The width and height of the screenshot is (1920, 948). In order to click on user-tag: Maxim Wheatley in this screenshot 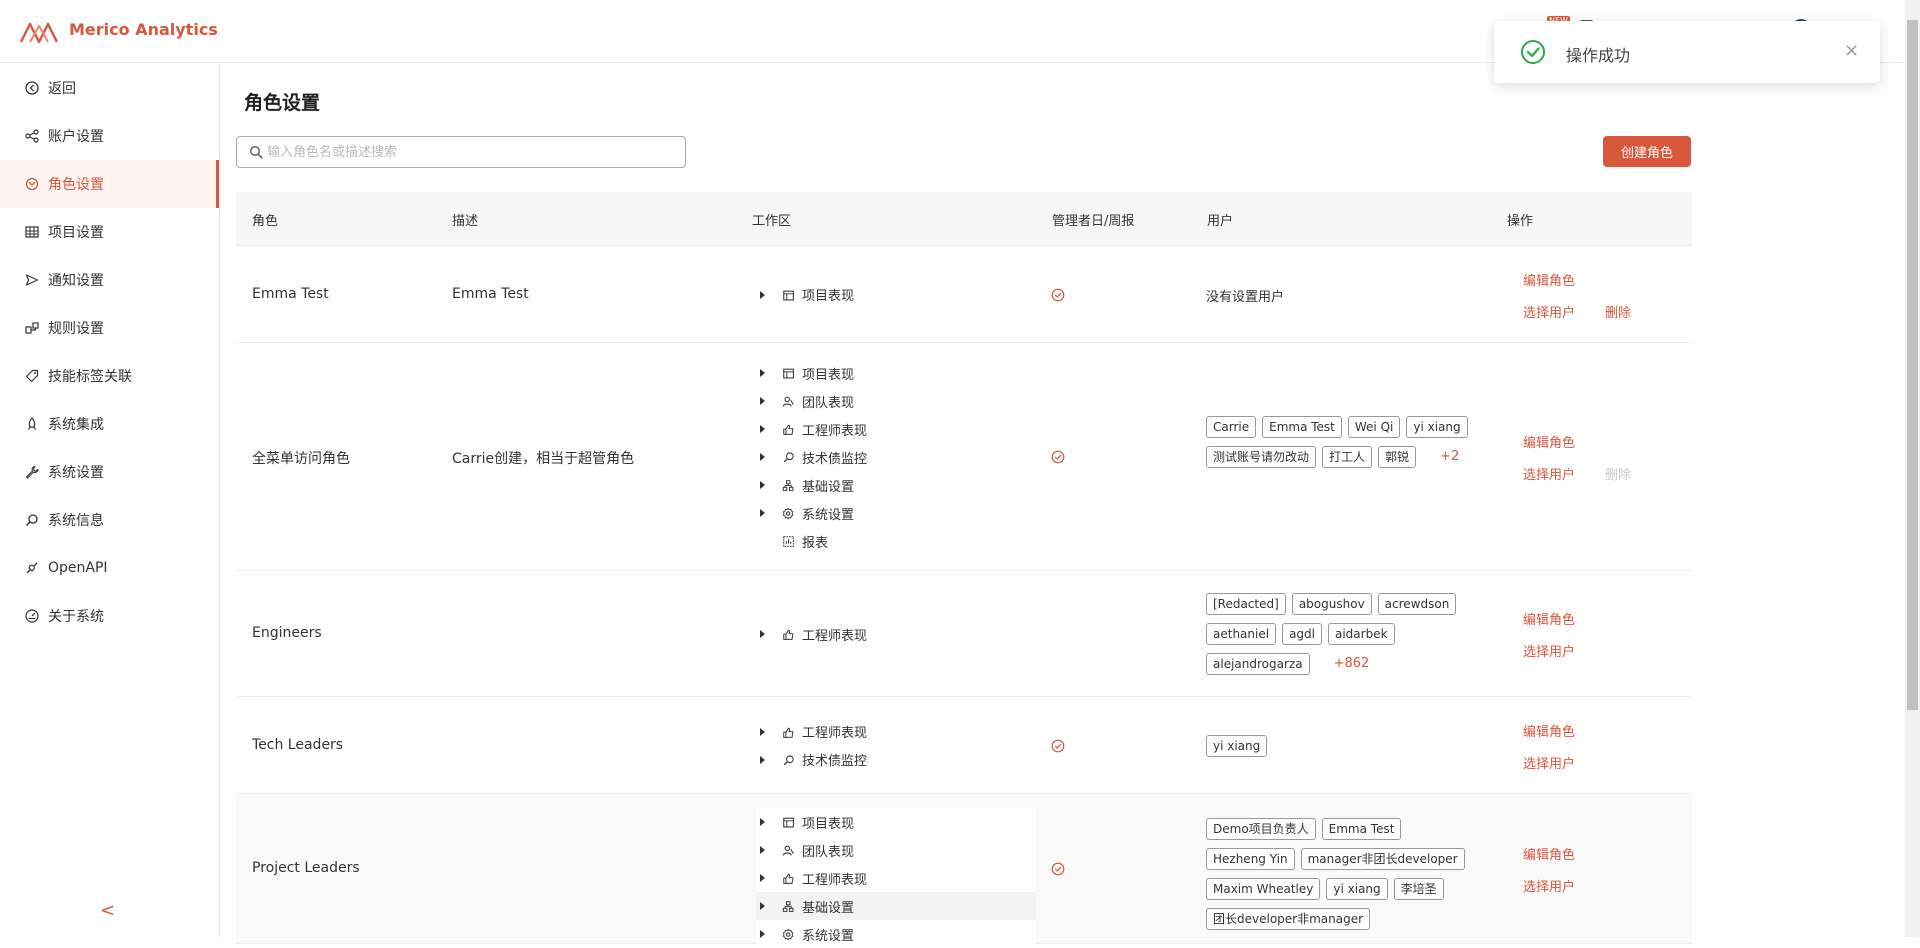, I will do `click(1263, 889)`.